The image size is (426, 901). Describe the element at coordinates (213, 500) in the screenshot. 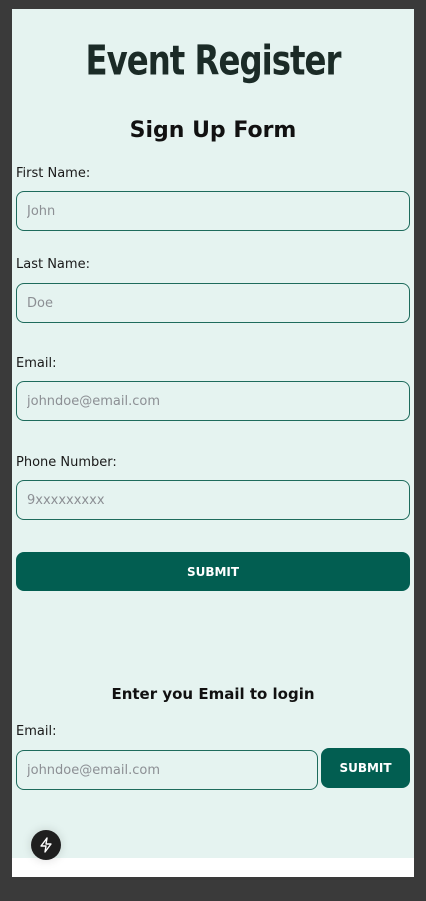

I see `phone-number-input` at that location.